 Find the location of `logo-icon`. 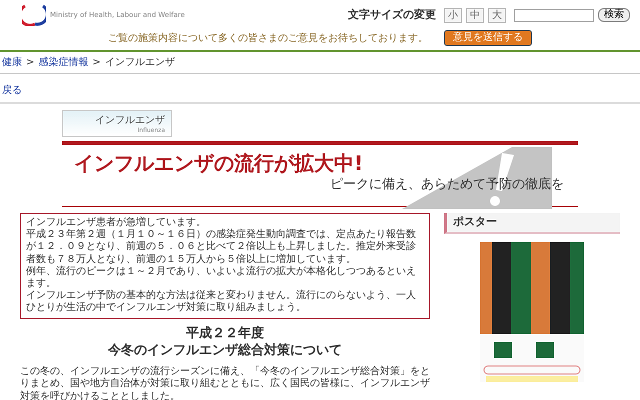

logo-icon is located at coordinates (34, 15).